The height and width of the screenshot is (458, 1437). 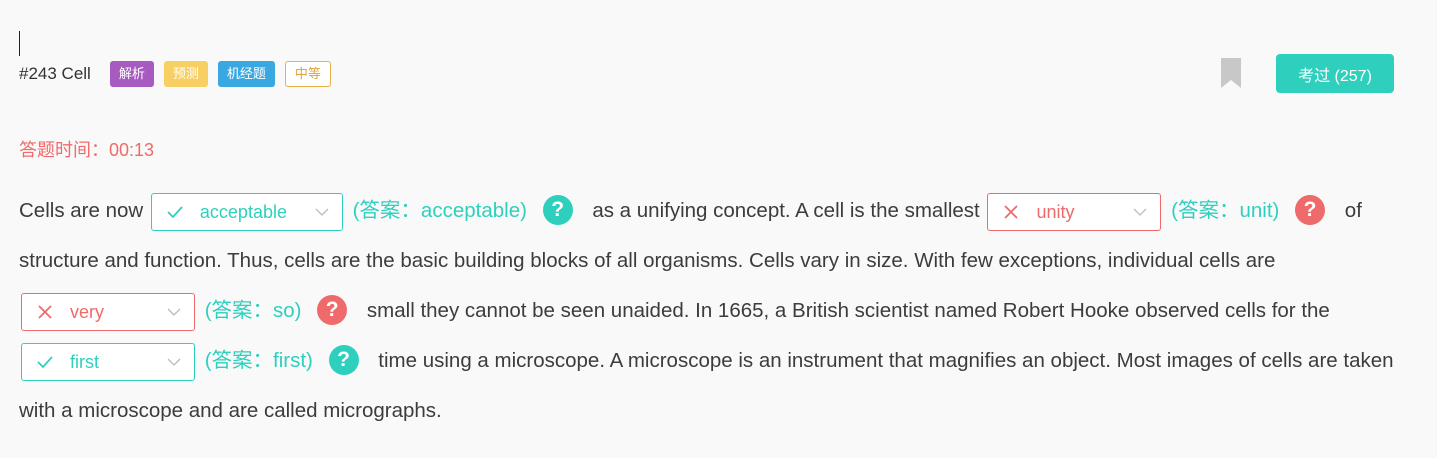 I want to click on blank-selected-value: acceptable, so click(x=243, y=211).